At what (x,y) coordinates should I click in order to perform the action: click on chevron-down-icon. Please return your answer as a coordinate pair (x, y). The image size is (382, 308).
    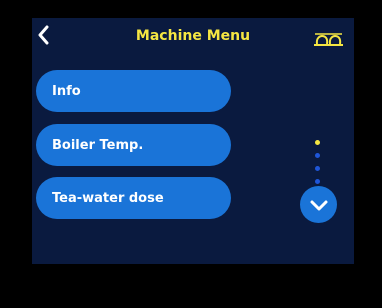
    Looking at the image, I should click on (318, 205).